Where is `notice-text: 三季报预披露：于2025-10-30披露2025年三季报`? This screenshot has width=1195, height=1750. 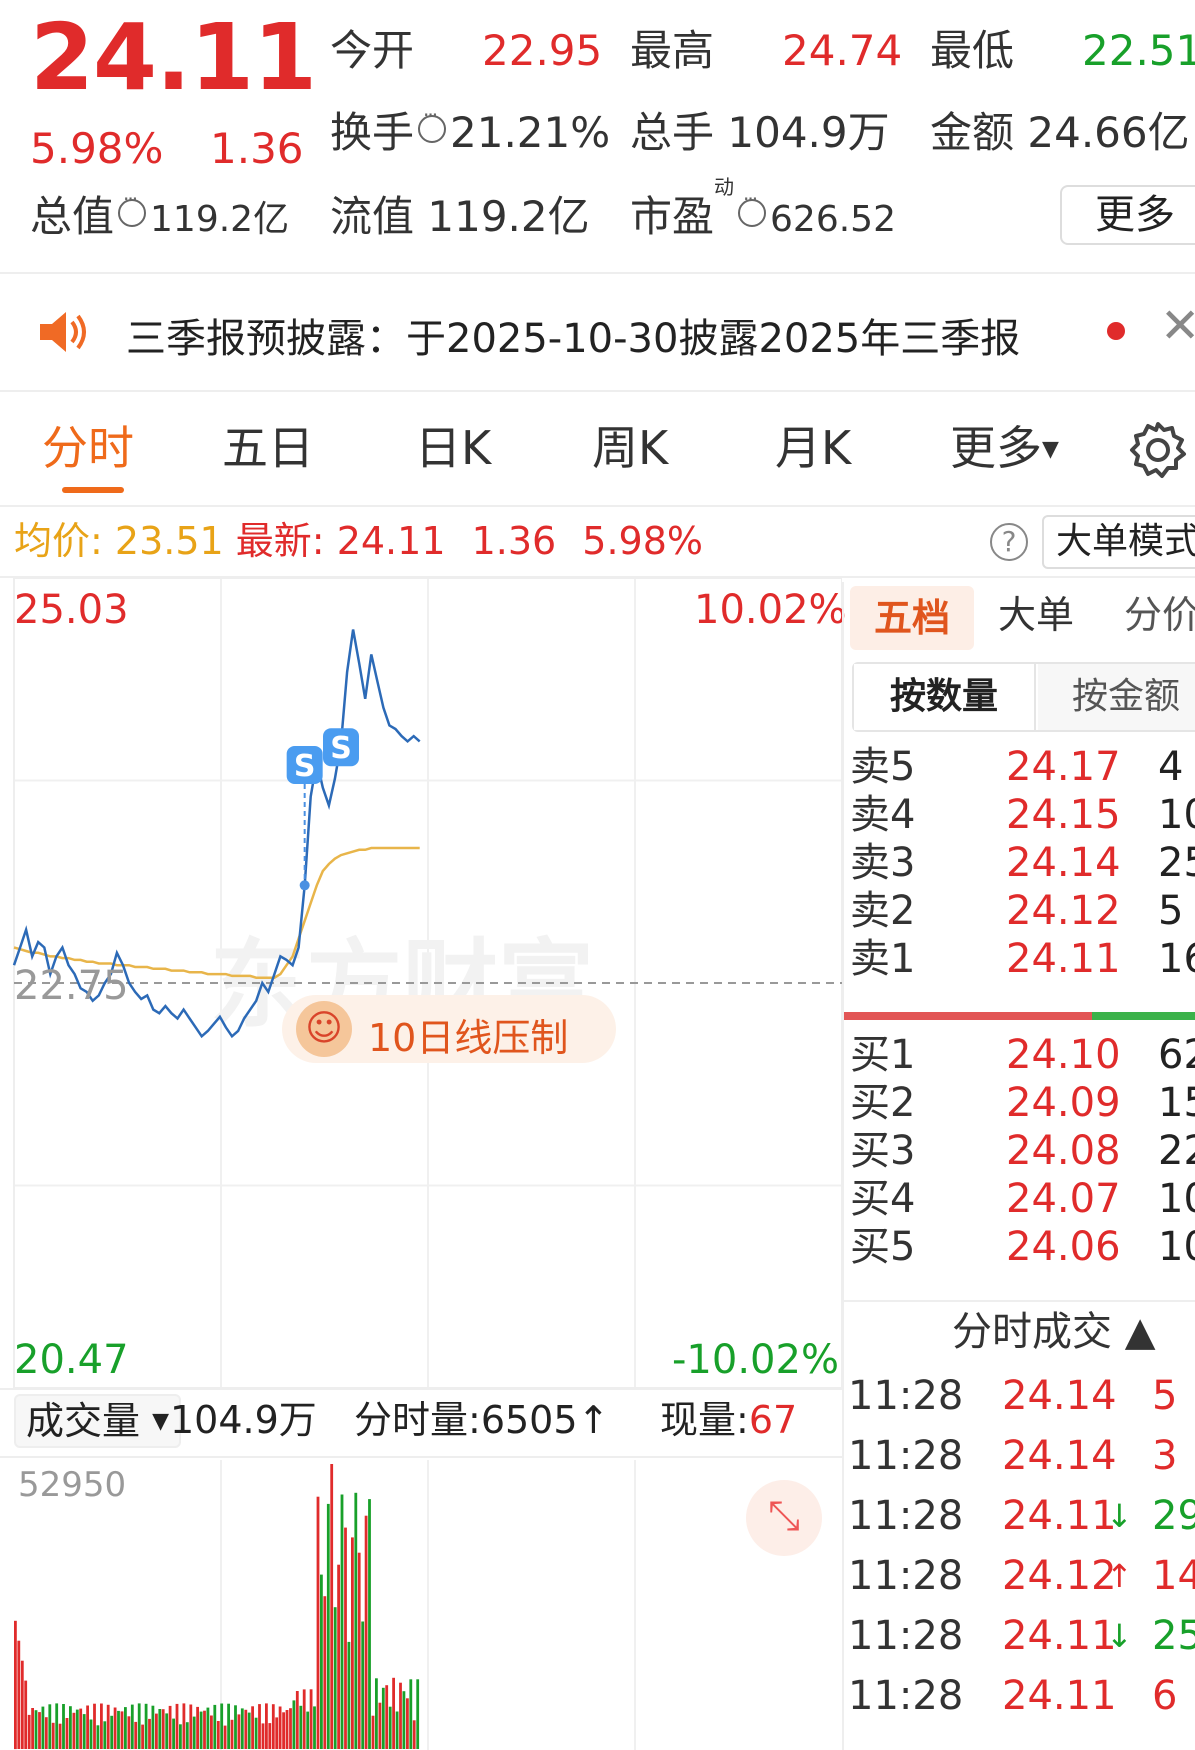 notice-text: 三季报预披露：于2025-10-30披露2025年三季报 is located at coordinates (573, 335).